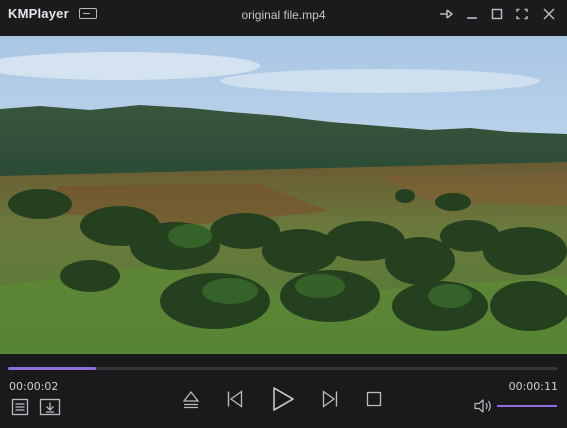  Describe the element at coordinates (191, 400) in the screenshot. I see `eject-icon` at that location.